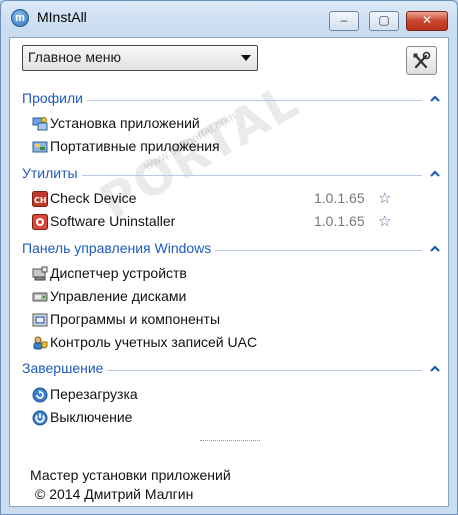 The height and width of the screenshot is (515, 458). Describe the element at coordinates (231, 250) in the screenshot. I see `section-control-panel: Панель управления Windows` at that location.